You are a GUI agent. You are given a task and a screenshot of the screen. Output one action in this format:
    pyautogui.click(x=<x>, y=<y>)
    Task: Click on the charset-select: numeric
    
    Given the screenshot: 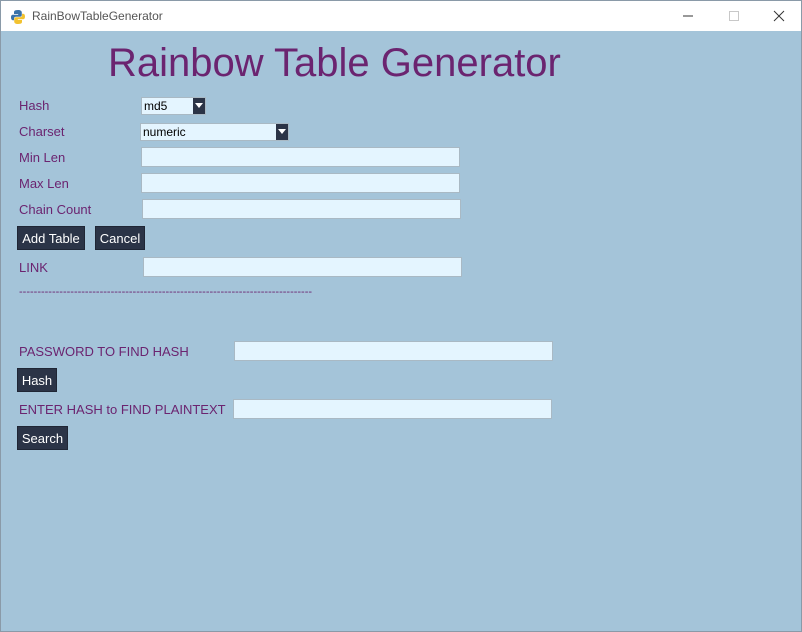 What is the action you would take?
    pyautogui.click(x=214, y=132)
    